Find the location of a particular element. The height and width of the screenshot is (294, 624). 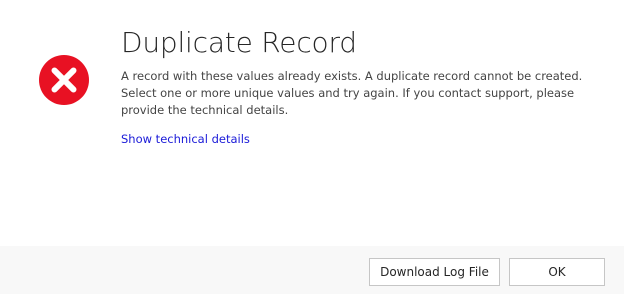

dialog-title: Duplicate Record is located at coordinates (239, 42).